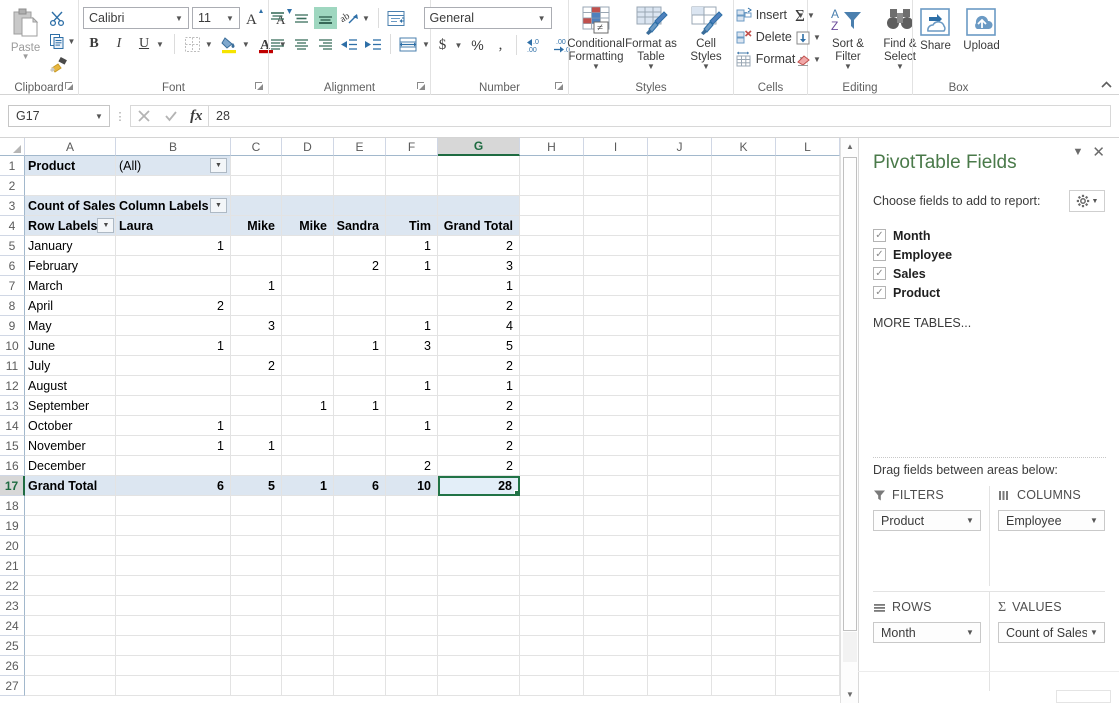  Describe the element at coordinates (808, 15) in the screenshot. I see `autosum-button: Σ ▼` at that location.